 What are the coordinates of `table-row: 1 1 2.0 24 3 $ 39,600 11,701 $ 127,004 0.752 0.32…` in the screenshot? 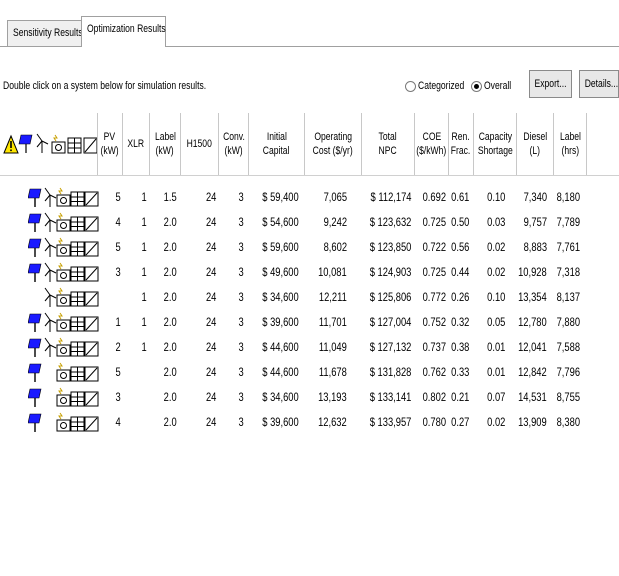 It's located at (309, 322).